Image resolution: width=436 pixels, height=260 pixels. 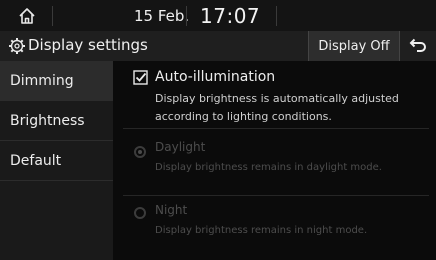 I want to click on sidebar-item-brightness: Brightness, so click(x=56, y=121).